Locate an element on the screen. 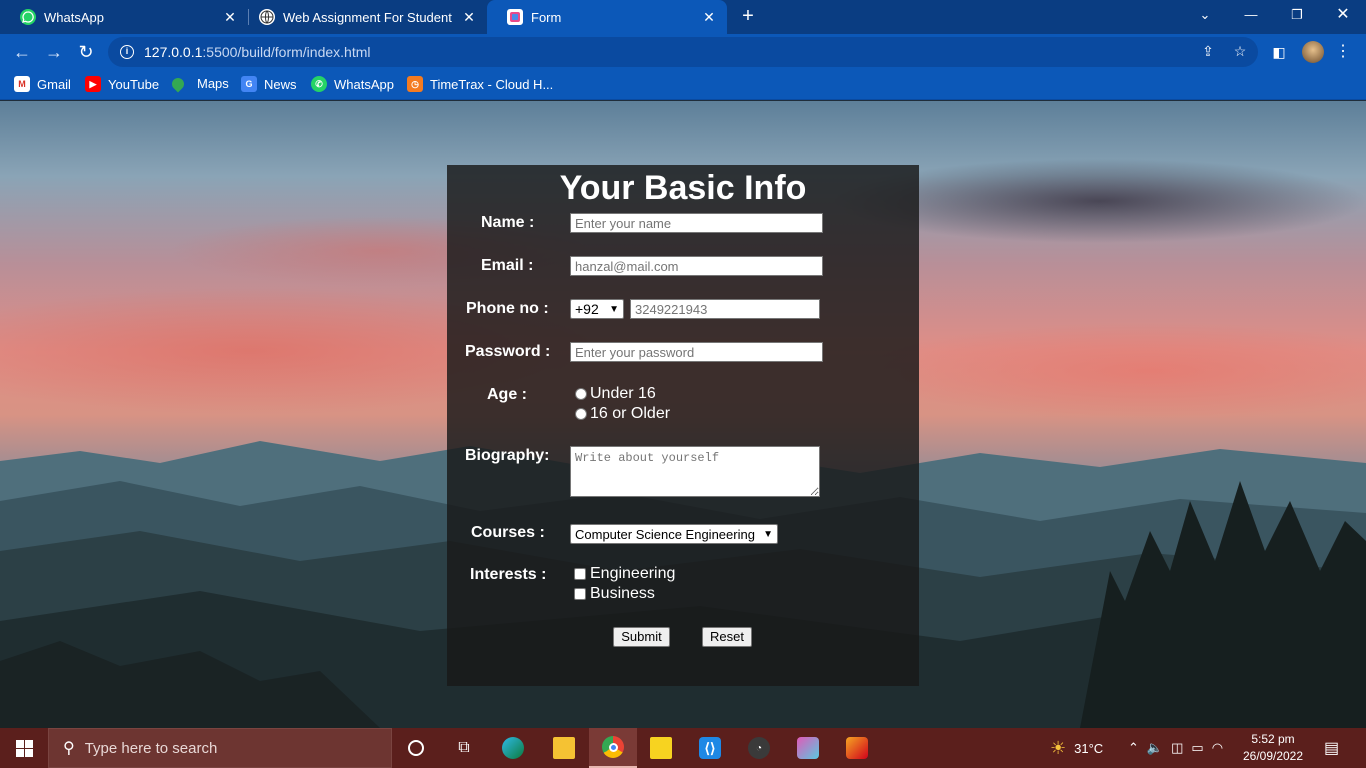 Image resolution: width=1366 pixels, height=768 pixels. game-icon is located at coordinates (857, 748).